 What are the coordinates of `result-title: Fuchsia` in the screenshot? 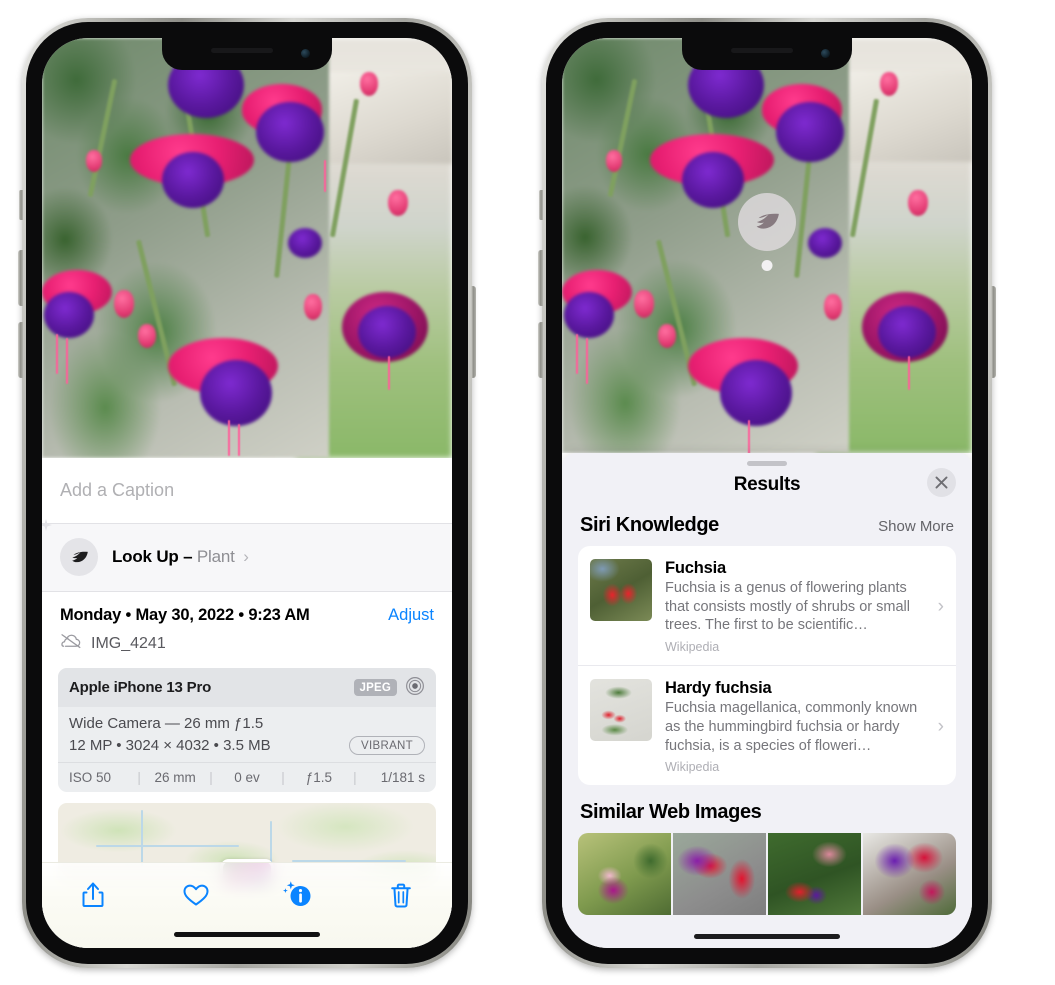 It's located at (695, 568).